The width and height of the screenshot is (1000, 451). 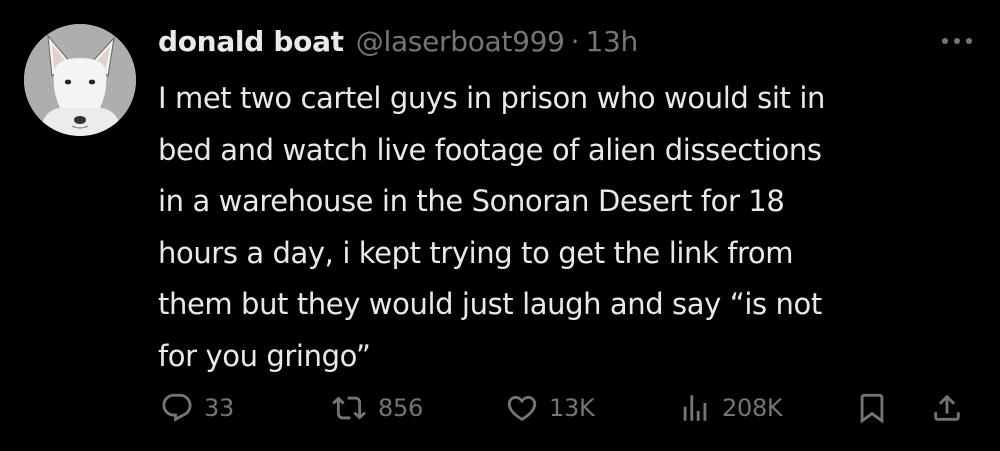 I want to click on more-icon, so click(x=957, y=41).